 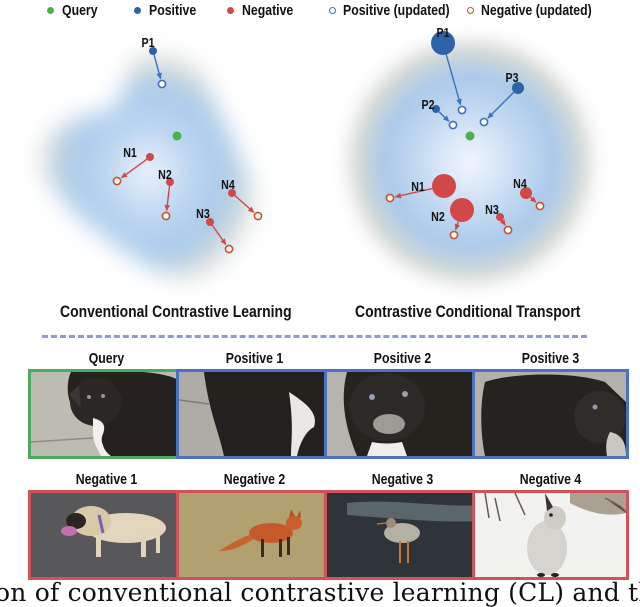 I want to click on sample-card-negative-2: Negative 2, so click(x=254, y=525).